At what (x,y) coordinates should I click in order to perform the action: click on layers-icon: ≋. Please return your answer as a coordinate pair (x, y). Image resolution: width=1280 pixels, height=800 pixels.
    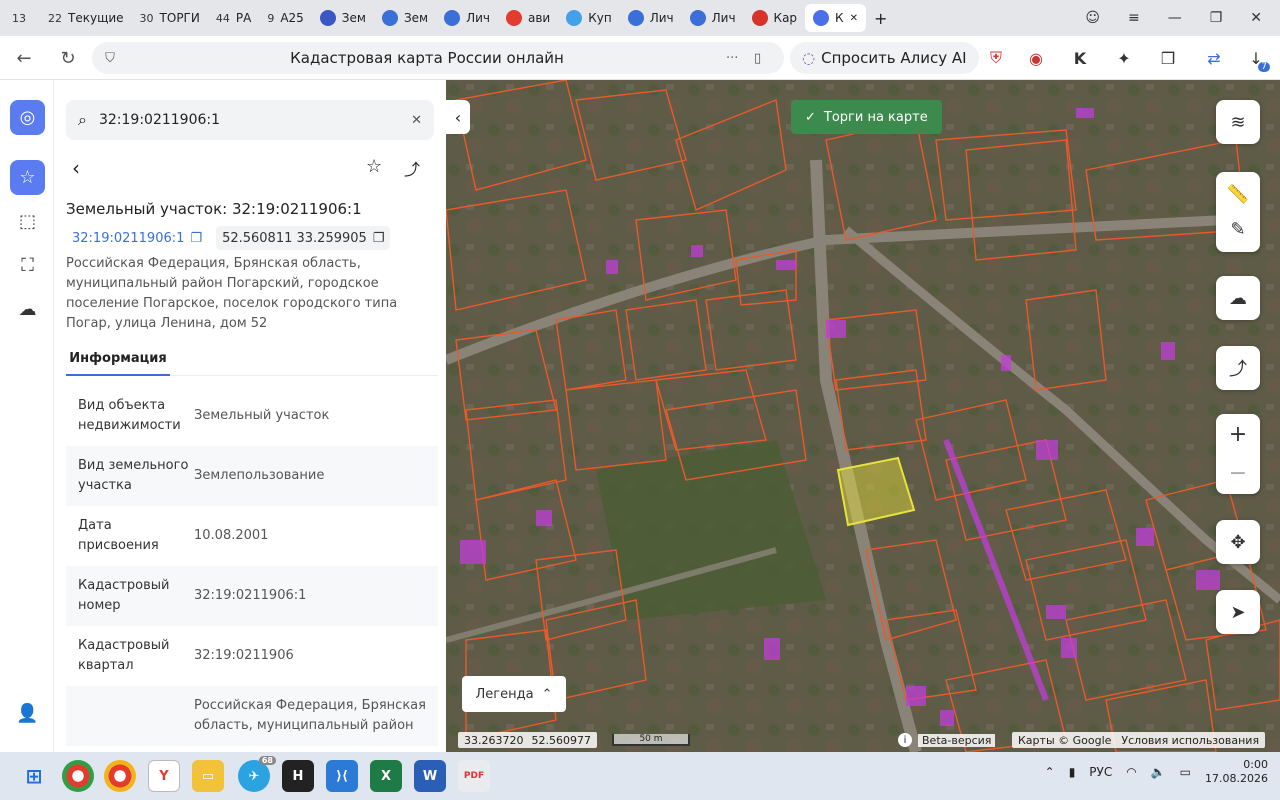
    Looking at the image, I should click on (1238, 122).